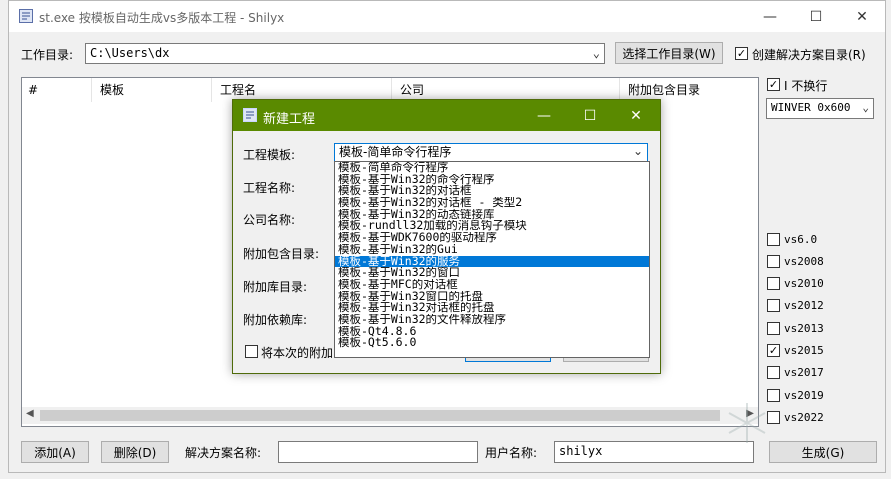  What do you see at coordinates (590, 115) in the screenshot?
I see `dialog-maximize-button: ☐` at bounding box center [590, 115].